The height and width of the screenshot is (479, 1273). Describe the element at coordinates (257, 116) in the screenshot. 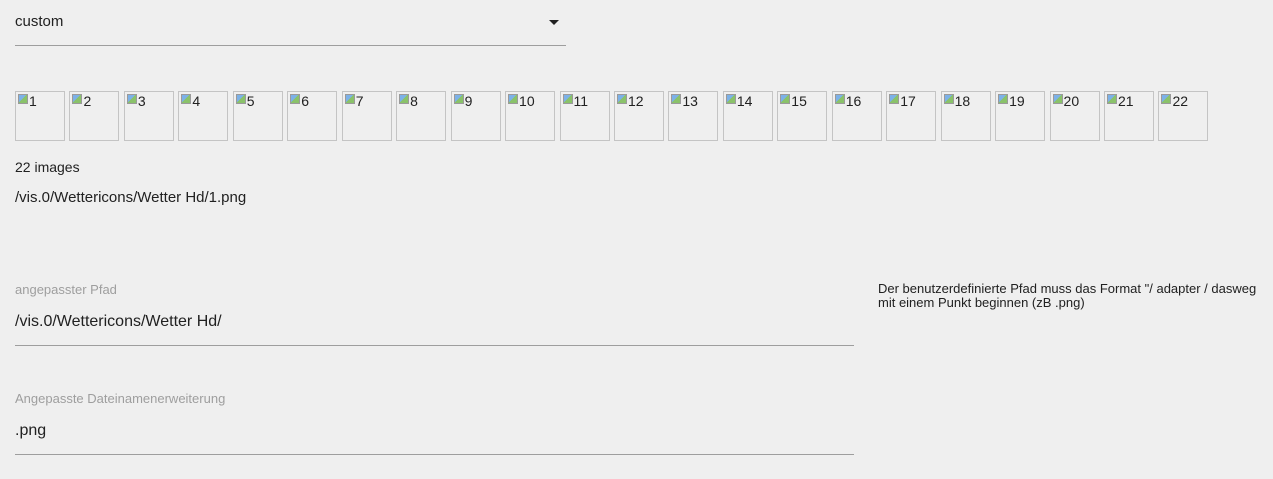

I see `image-thumbnail: 5` at that location.